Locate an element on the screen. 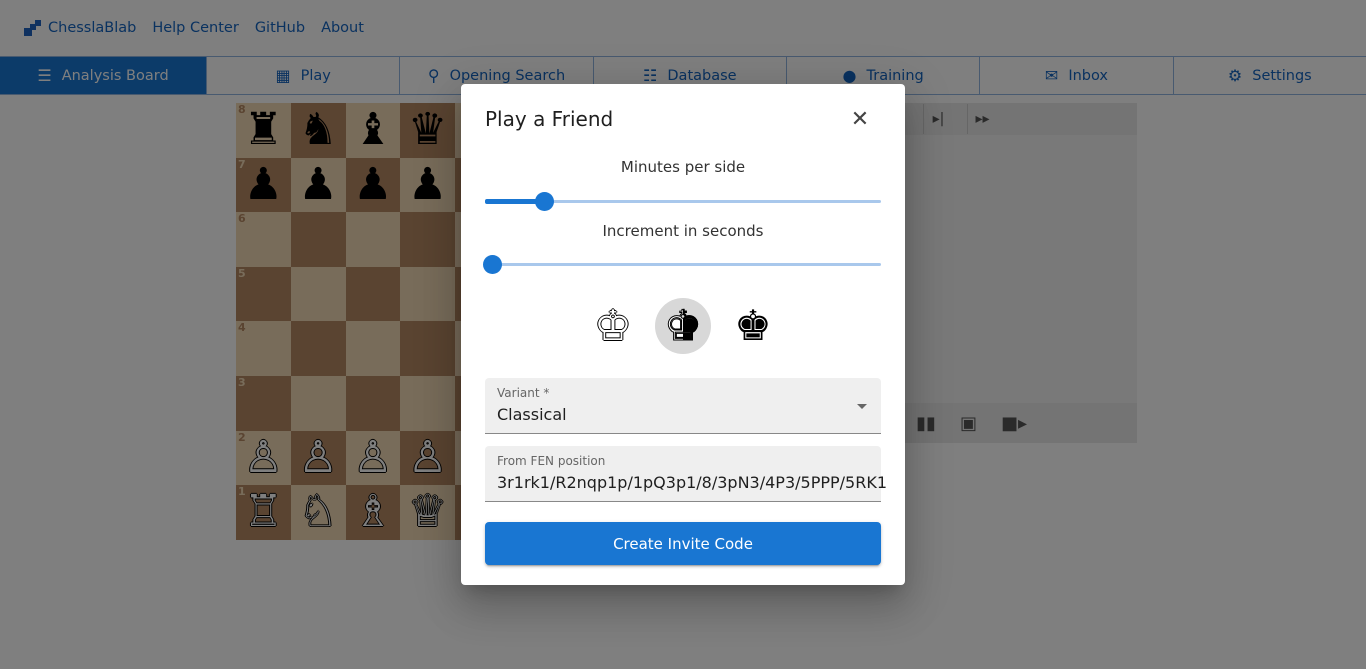  increment-label: Increment in seconds is located at coordinates (683, 231).